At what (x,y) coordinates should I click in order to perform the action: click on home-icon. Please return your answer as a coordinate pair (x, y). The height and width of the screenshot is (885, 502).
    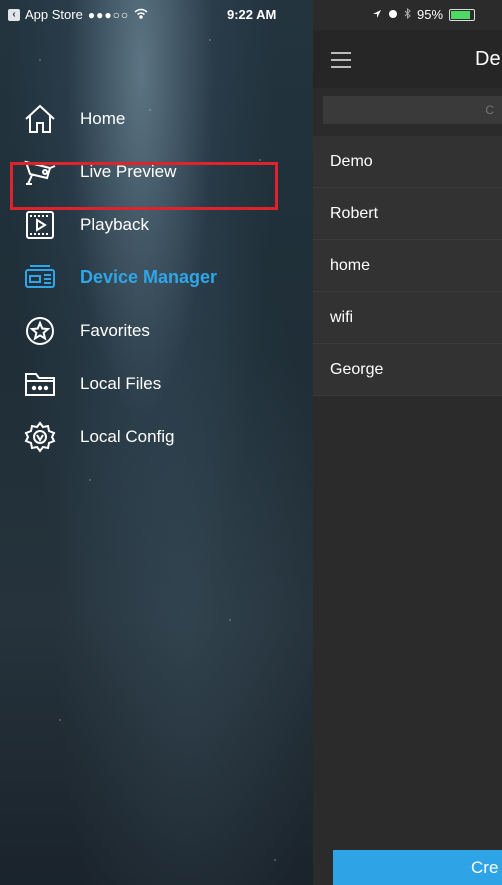
    Looking at the image, I should click on (40, 119).